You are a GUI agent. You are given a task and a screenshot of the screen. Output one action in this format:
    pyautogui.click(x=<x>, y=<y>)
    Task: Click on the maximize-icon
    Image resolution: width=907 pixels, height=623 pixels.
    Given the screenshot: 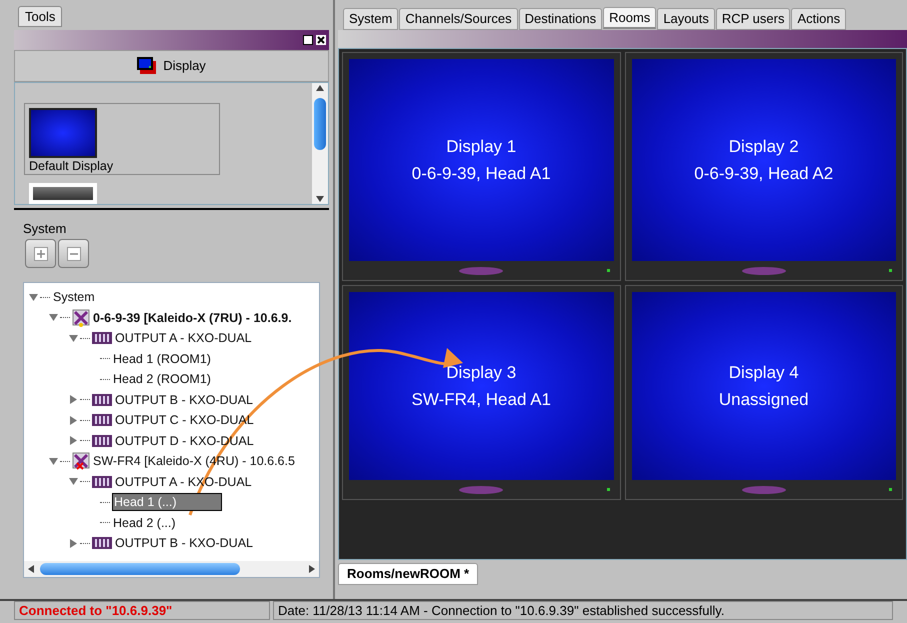 What is the action you would take?
    pyautogui.click(x=308, y=40)
    